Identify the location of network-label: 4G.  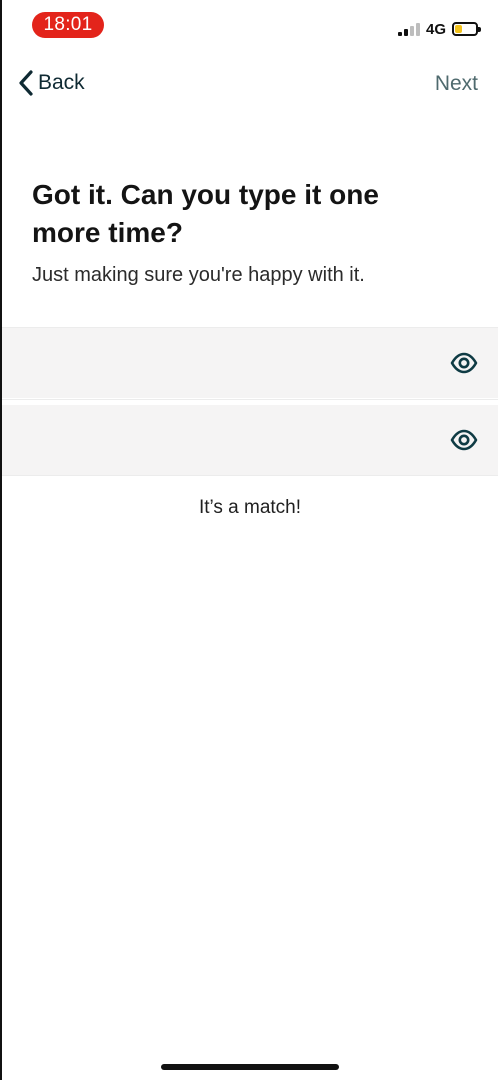
(435, 29).